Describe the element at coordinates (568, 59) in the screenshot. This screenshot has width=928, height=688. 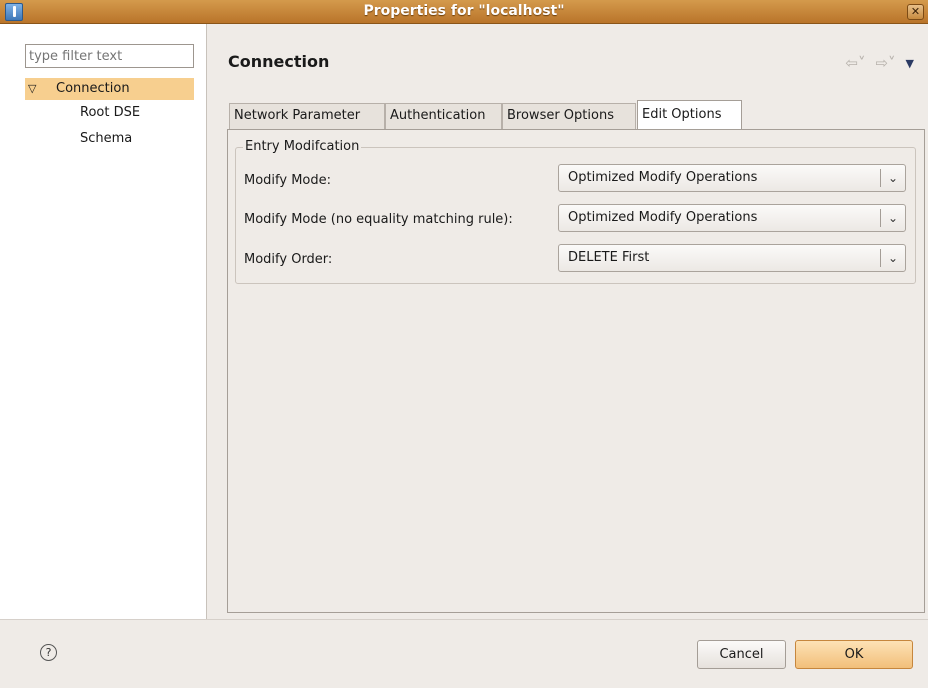
I see `page-header: Connection ⇦˅ ⇨˅ ▼` at that location.